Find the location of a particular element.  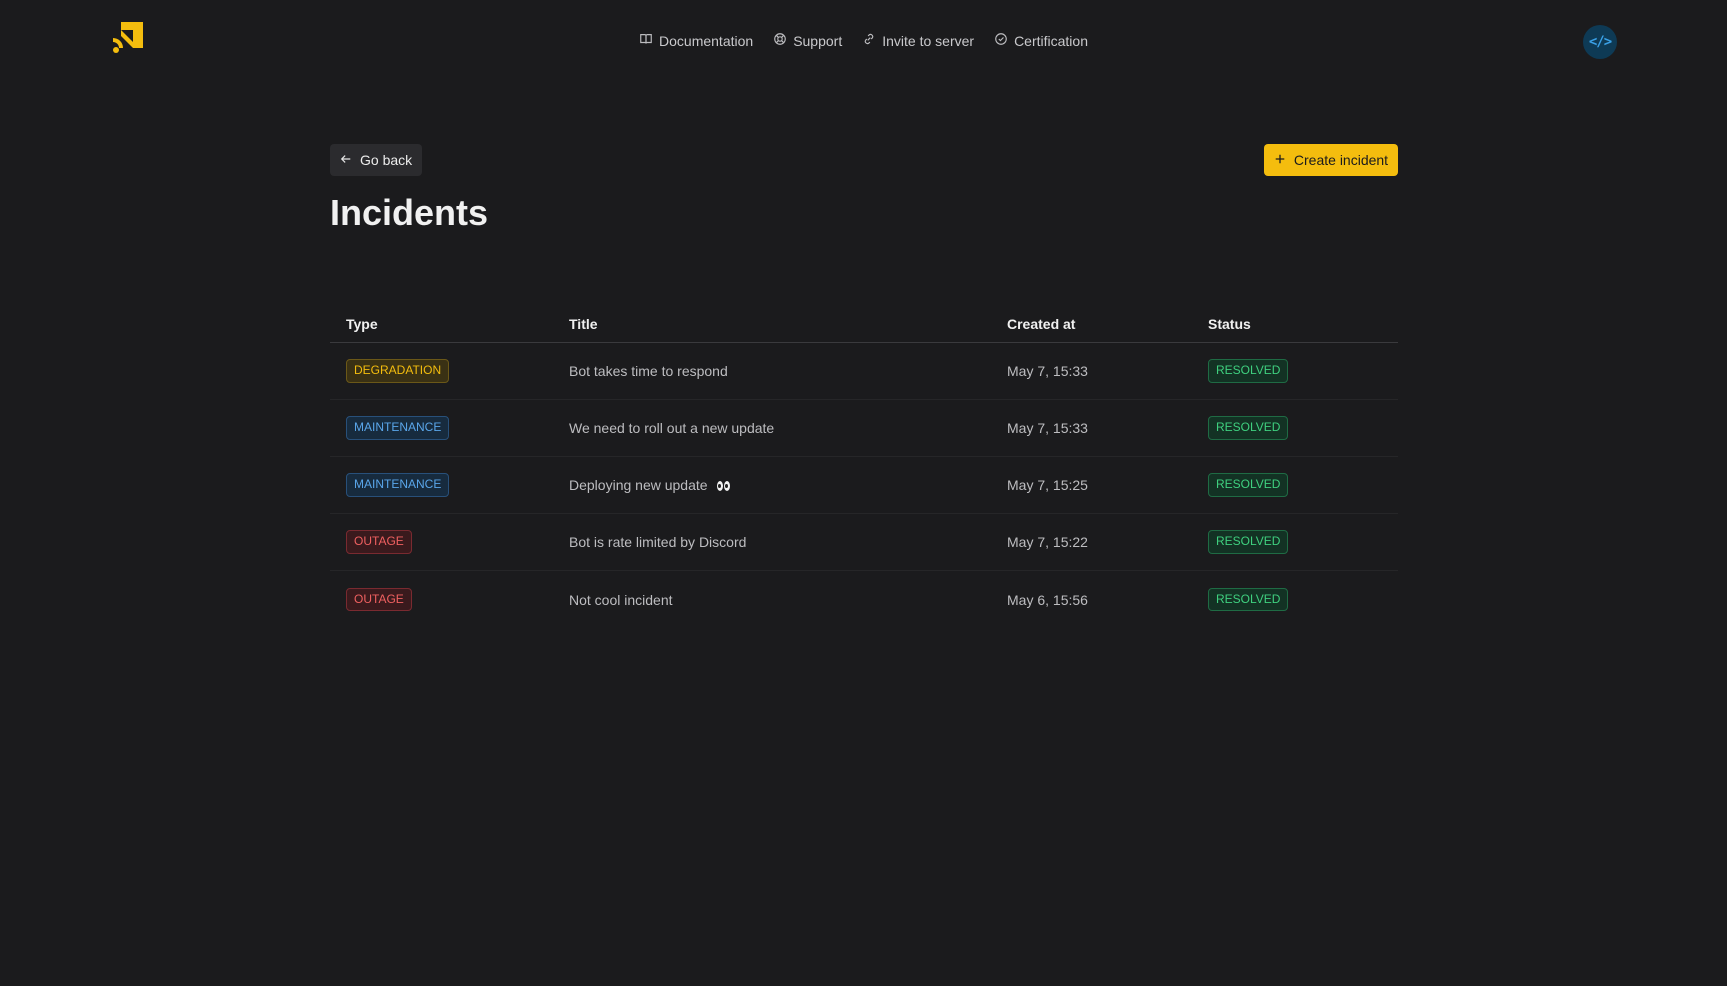

check-circle-icon is located at coordinates (1001, 40).